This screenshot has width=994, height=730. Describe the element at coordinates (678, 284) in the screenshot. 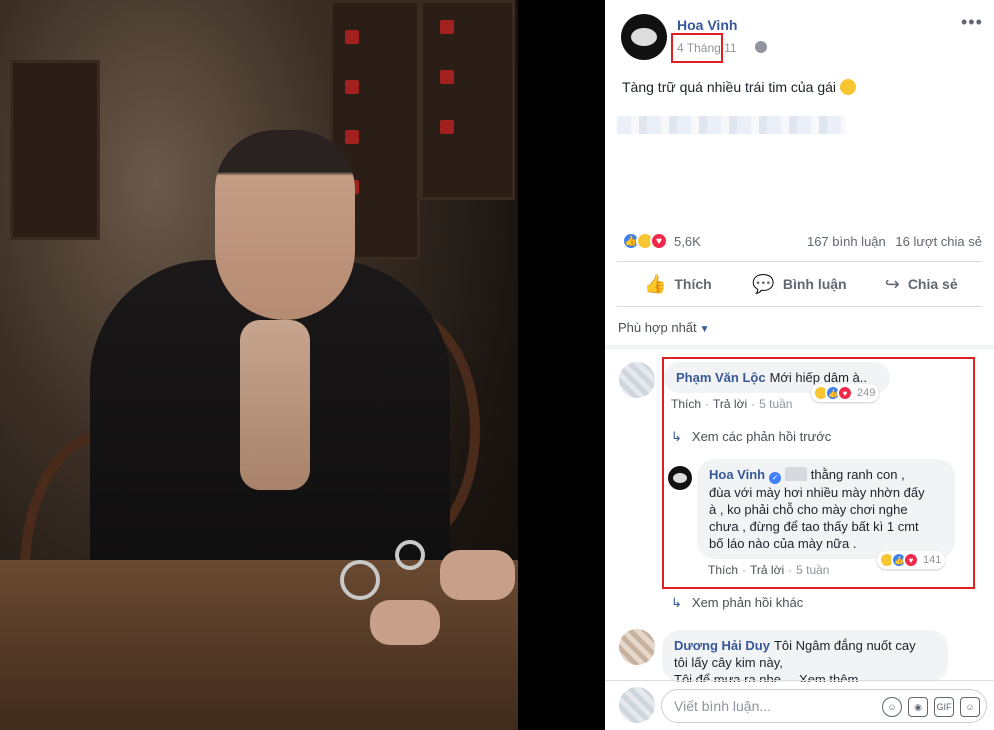

I see `like-button: 👍 Thích` at that location.